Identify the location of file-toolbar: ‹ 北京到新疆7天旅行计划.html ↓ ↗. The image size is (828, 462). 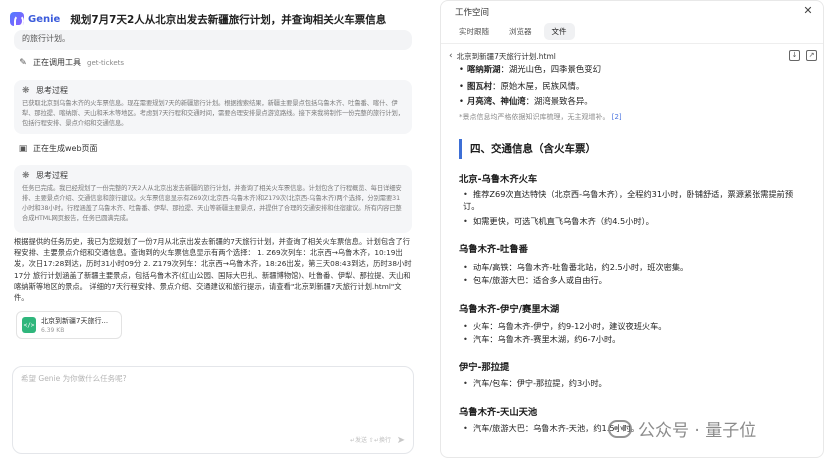
(632, 56).